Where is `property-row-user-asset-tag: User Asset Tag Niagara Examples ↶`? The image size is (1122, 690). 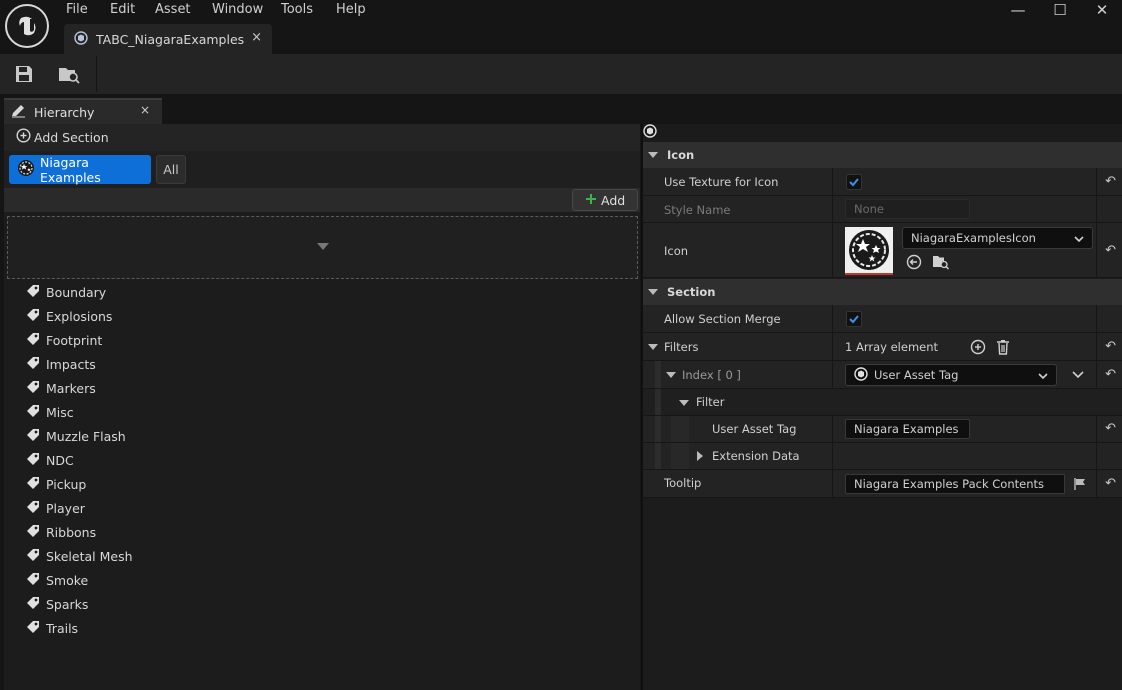
property-row-user-asset-tag: User Asset Tag Niagara Examples ↶ is located at coordinates (882, 429).